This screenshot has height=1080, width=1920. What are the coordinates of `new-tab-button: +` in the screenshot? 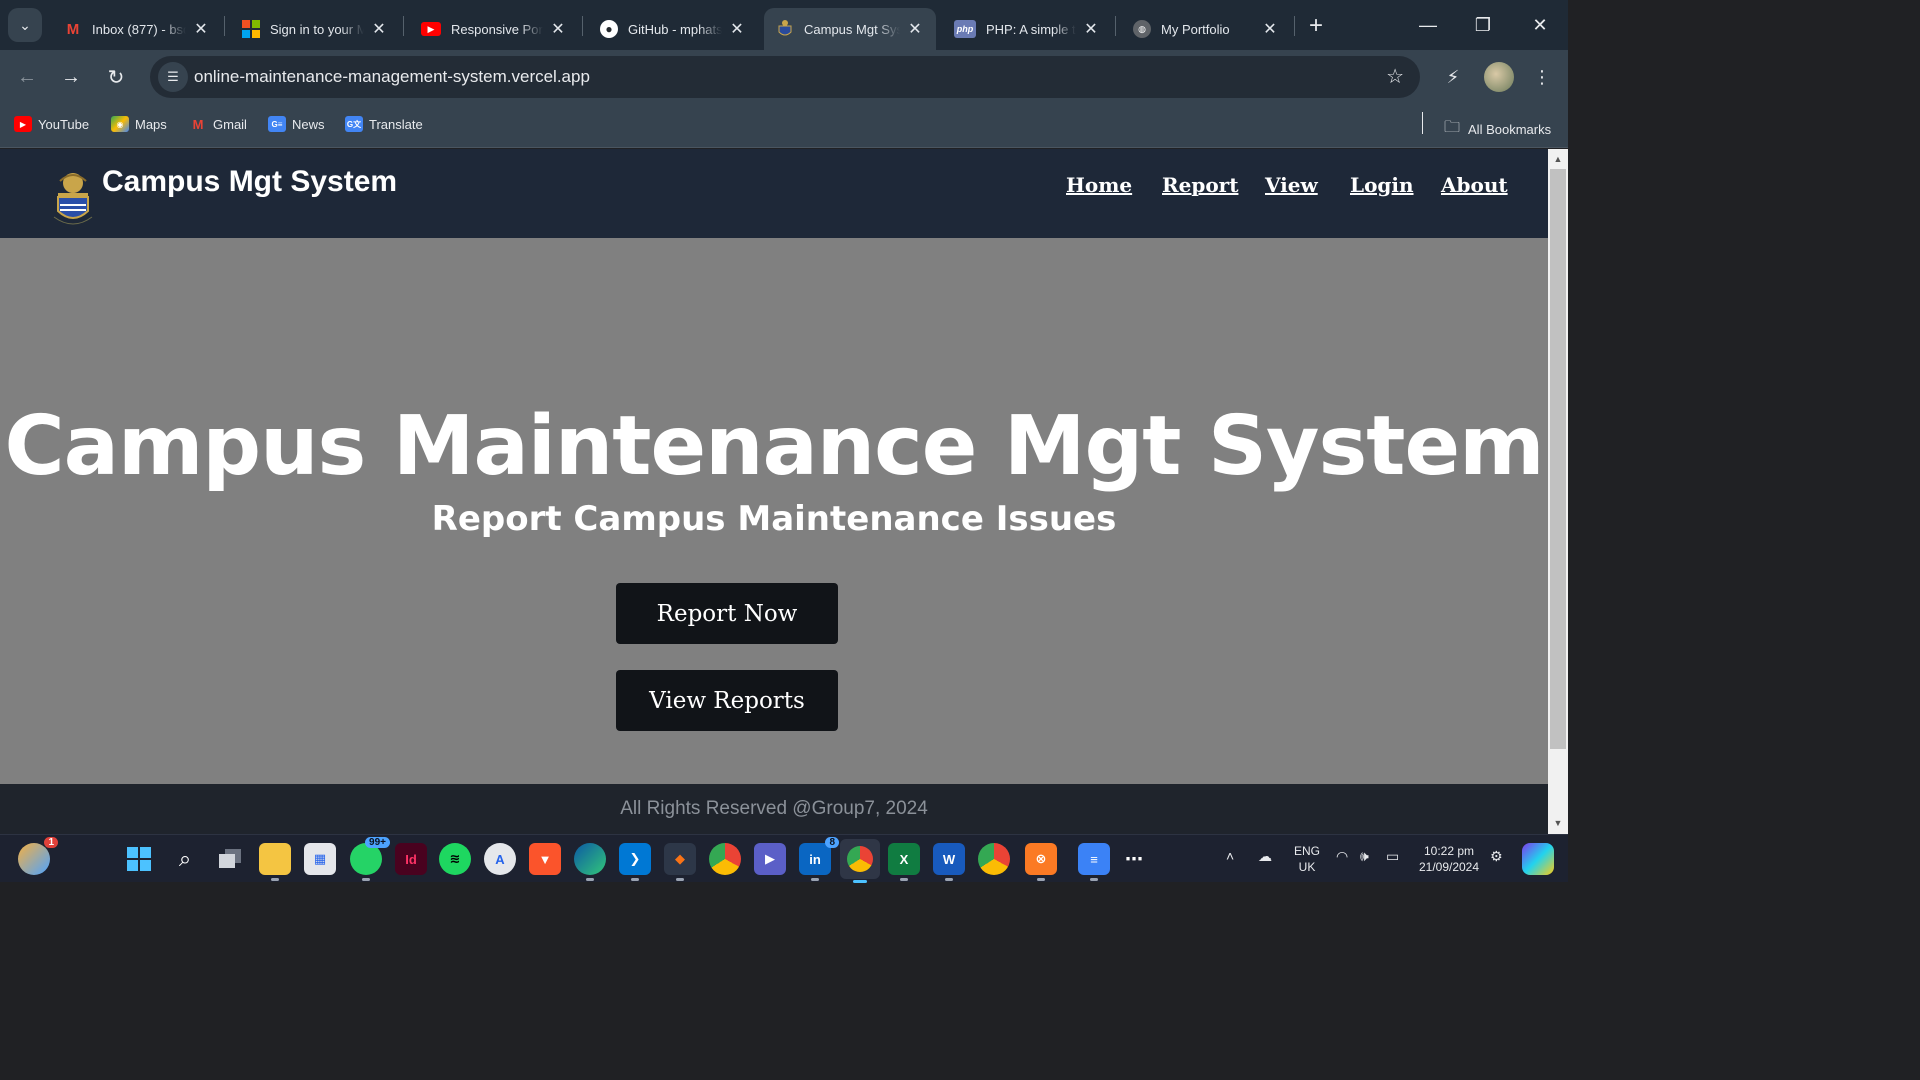 It's located at (1316, 26).